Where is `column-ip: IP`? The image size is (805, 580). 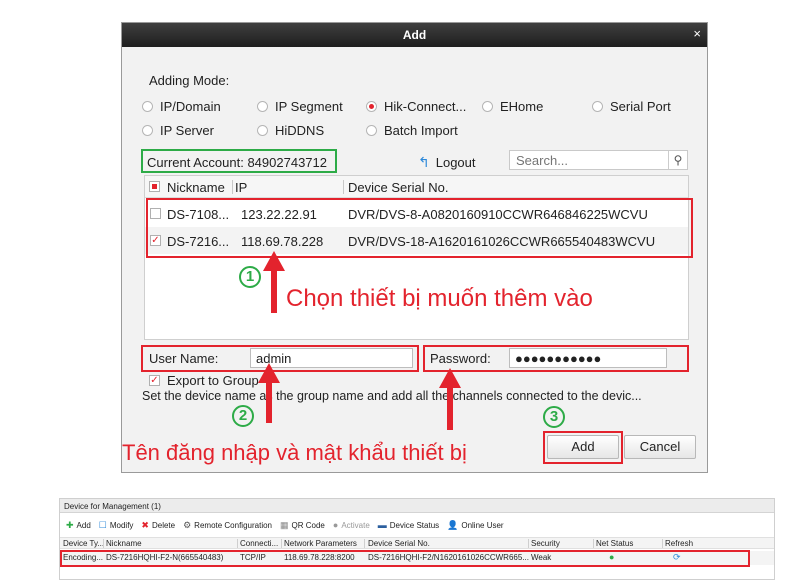
column-ip: IP is located at coordinates (241, 187).